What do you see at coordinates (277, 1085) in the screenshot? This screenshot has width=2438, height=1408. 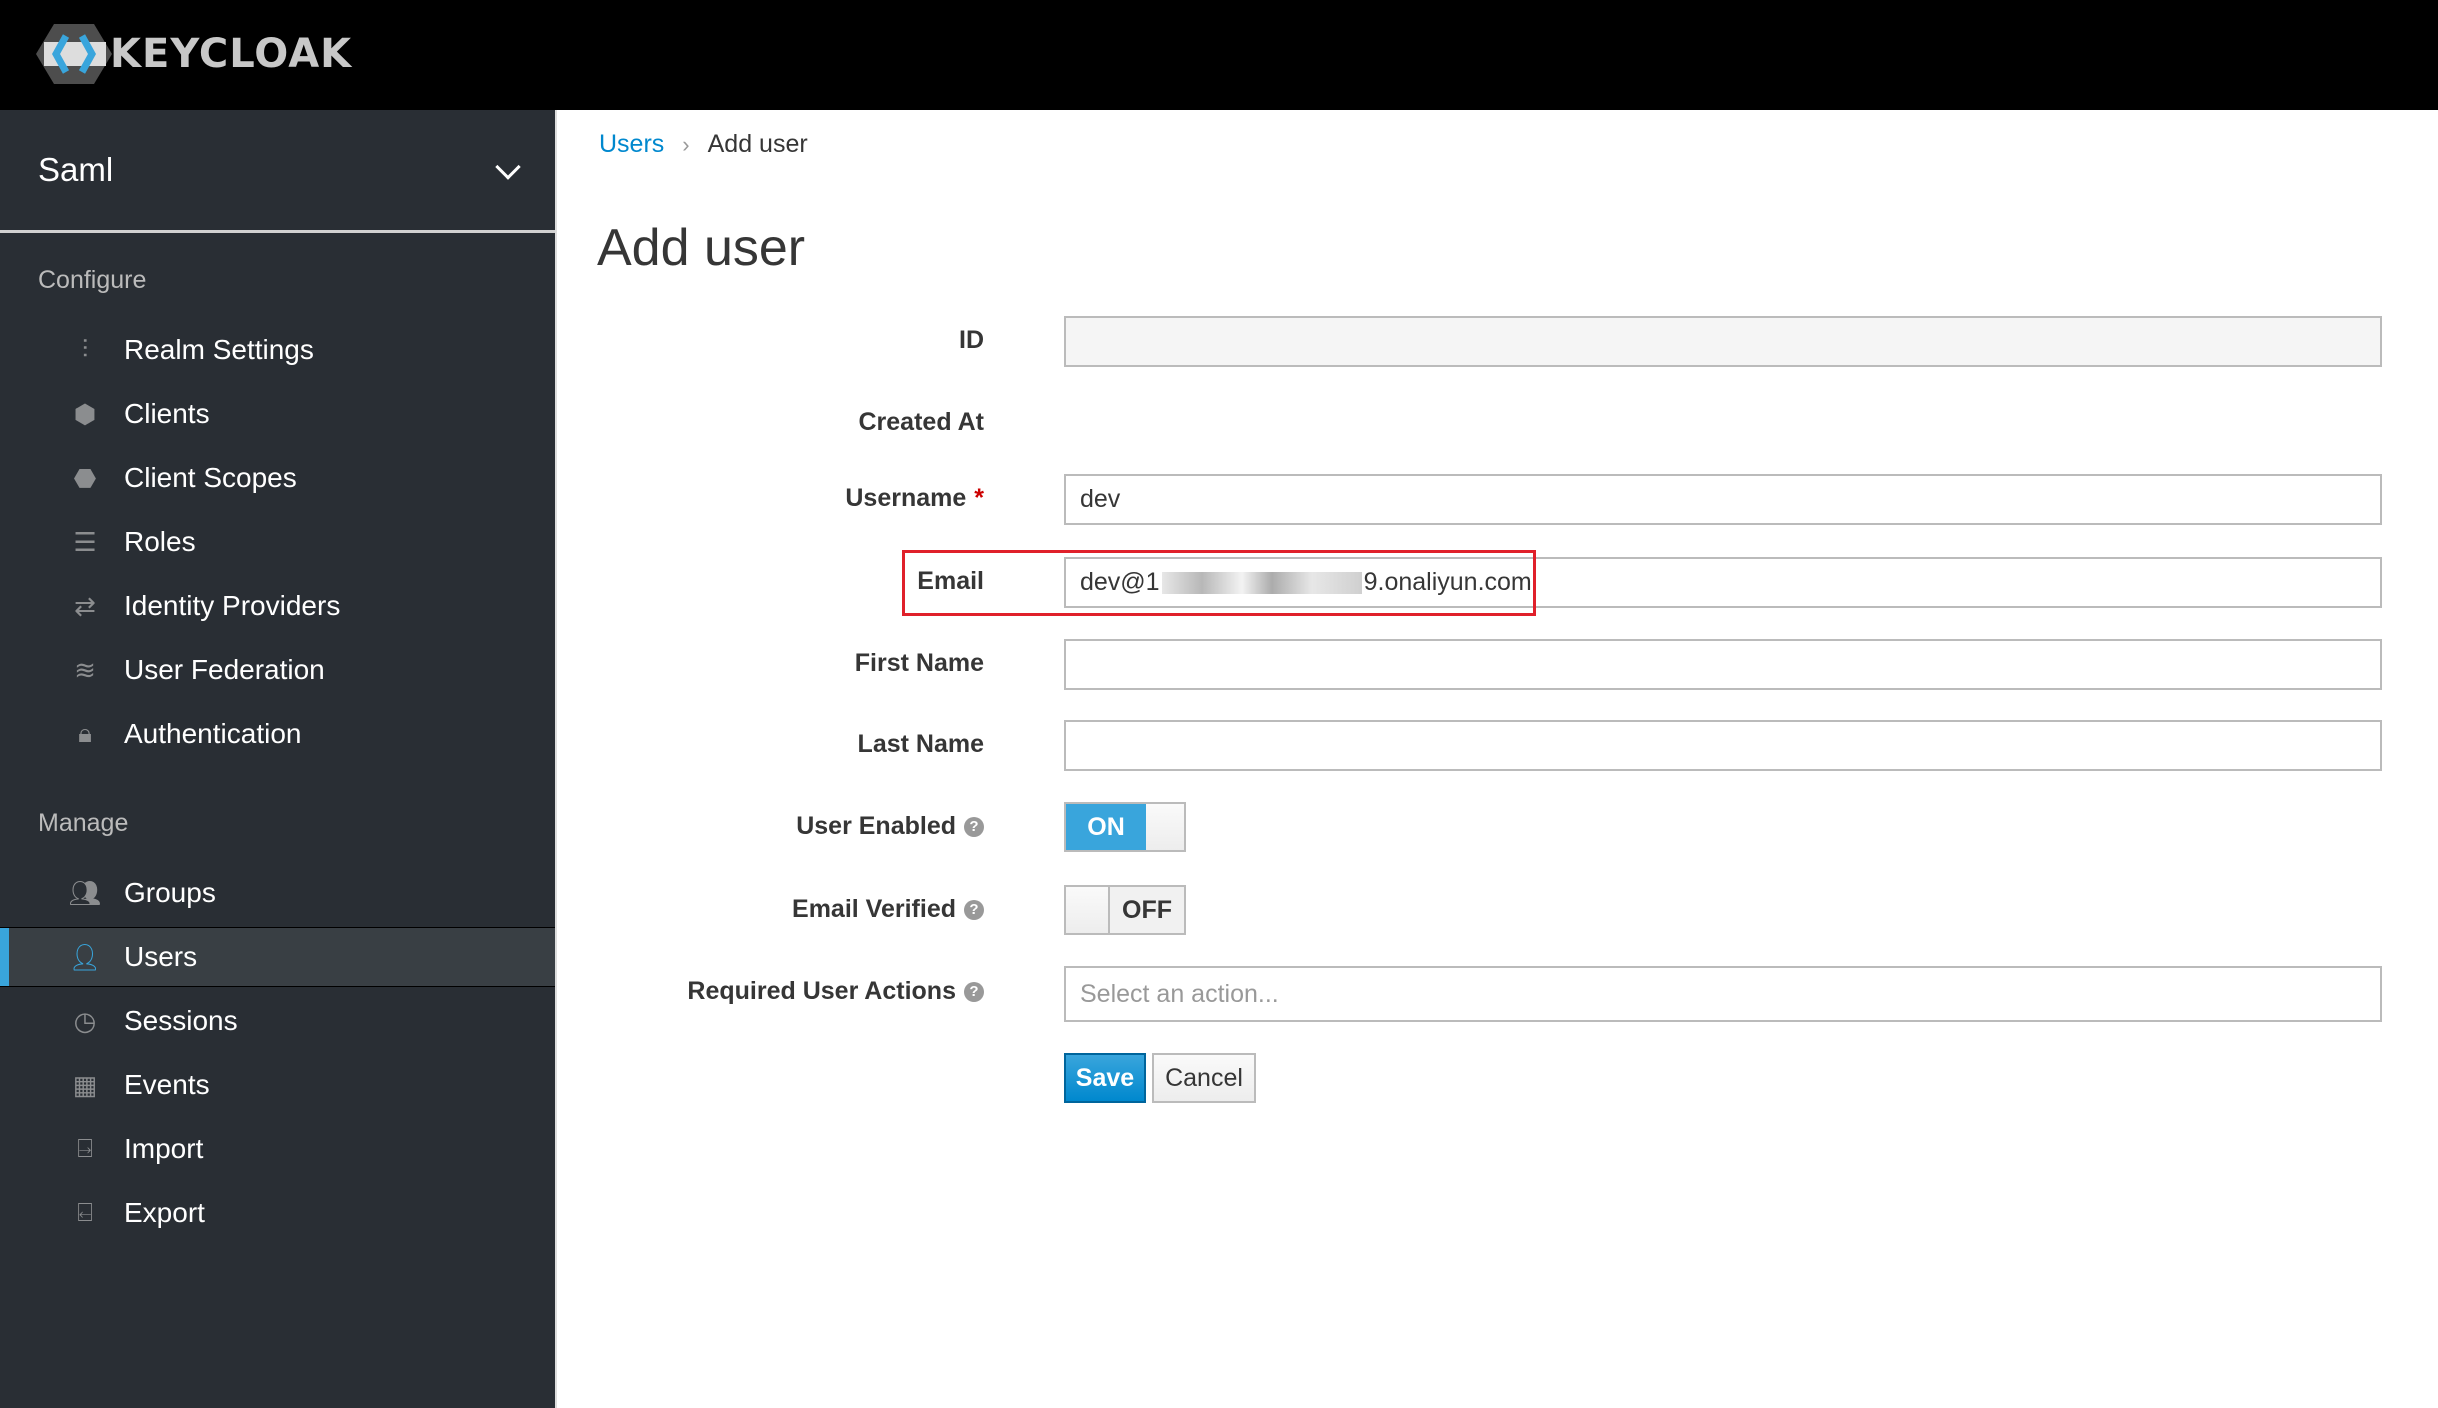 I see `sidebar-item-events: ▦ Events` at bounding box center [277, 1085].